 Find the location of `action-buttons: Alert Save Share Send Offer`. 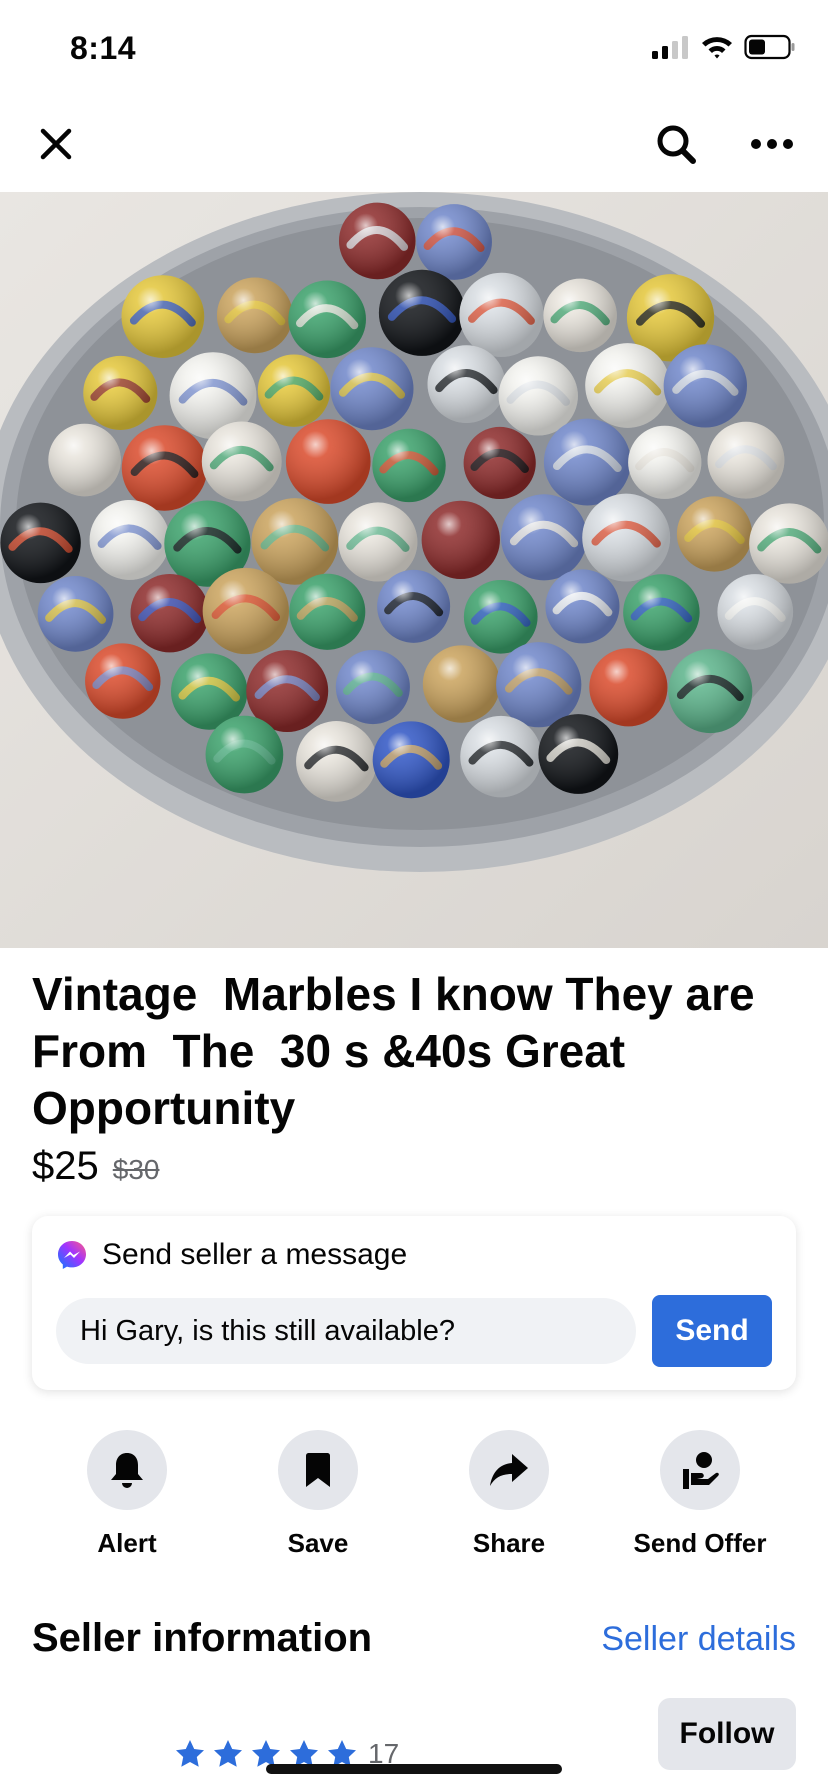

action-buttons: Alert Save Share Send Offer is located at coordinates (414, 1495).